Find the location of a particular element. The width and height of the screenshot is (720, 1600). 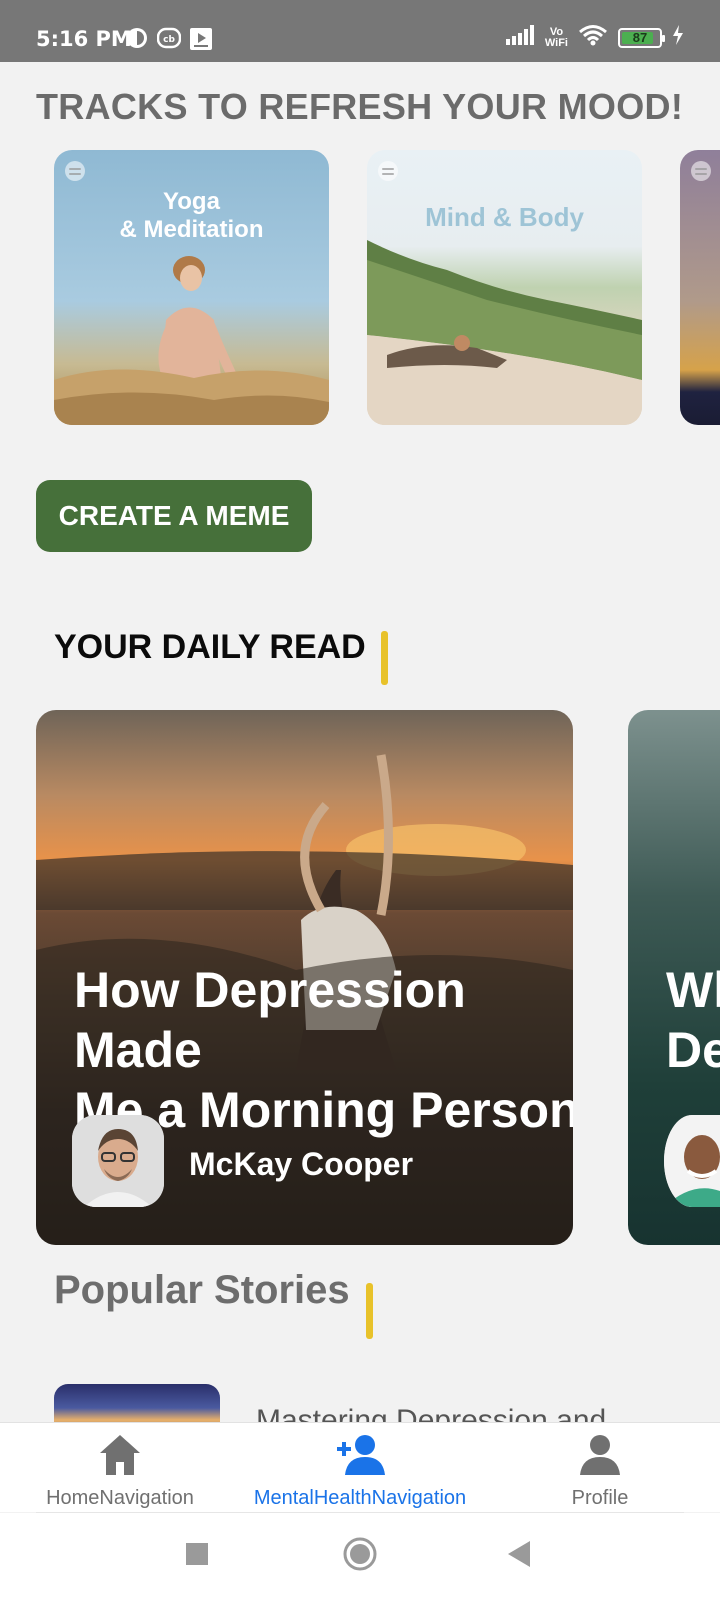

nav-mental-health: MentalHealthNavigation is located at coordinates (360, 1468).